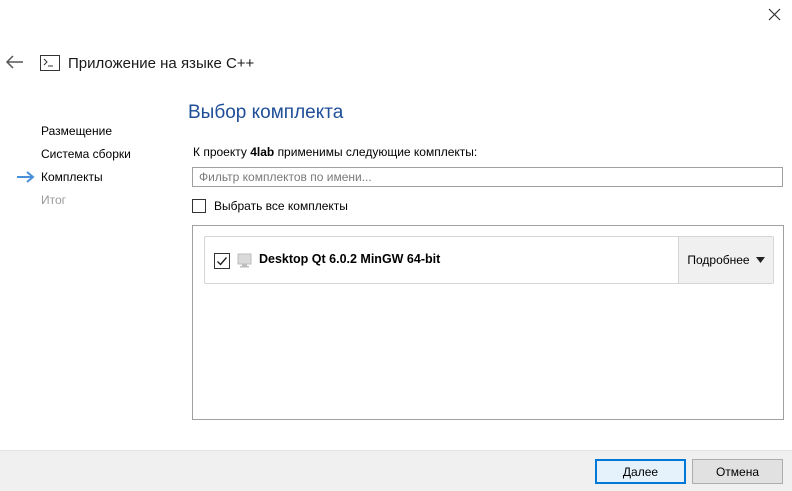  Describe the element at coordinates (377, 152) in the screenshot. I see `intro-suffix: применимы следующие комплекты:` at that location.